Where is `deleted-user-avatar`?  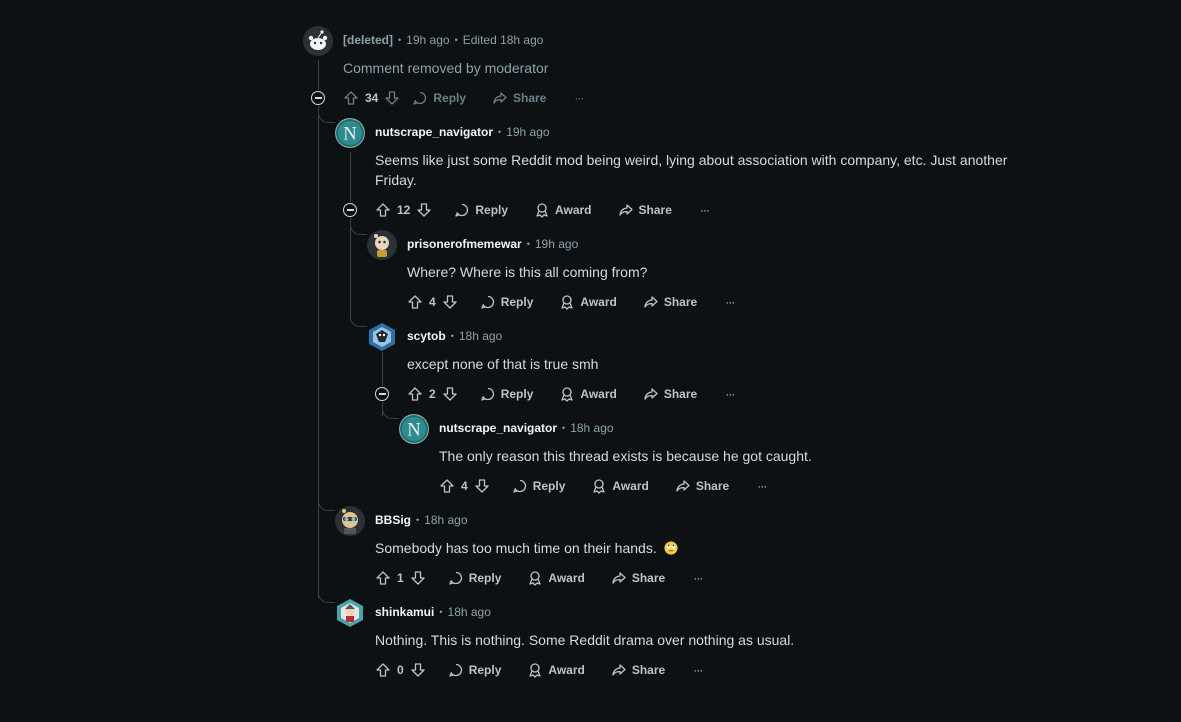 deleted-user-avatar is located at coordinates (318, 41).